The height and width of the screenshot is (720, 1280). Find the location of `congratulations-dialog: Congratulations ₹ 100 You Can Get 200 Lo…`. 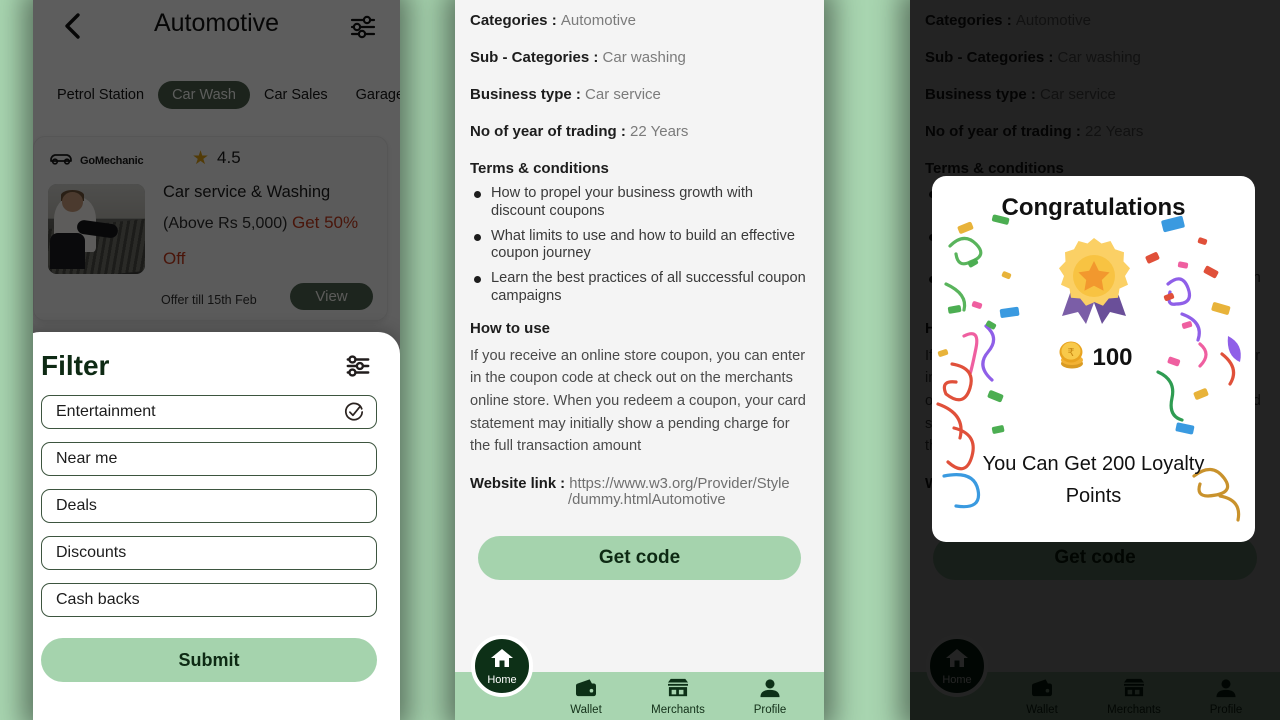

congratulations-dialog: Congratulations ₹ 100 You Can Get 200 Lo… is located at coordinates (1093, 359).